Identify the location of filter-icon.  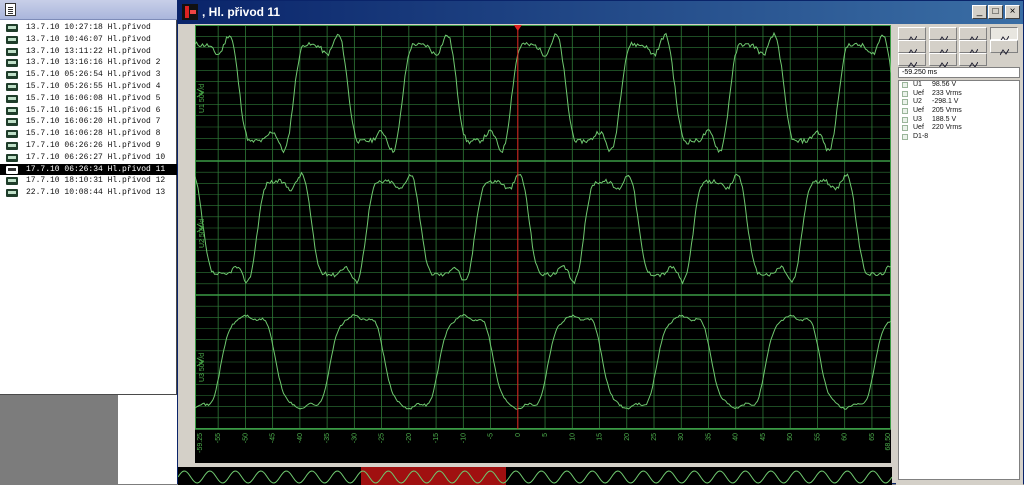
(973, 62).